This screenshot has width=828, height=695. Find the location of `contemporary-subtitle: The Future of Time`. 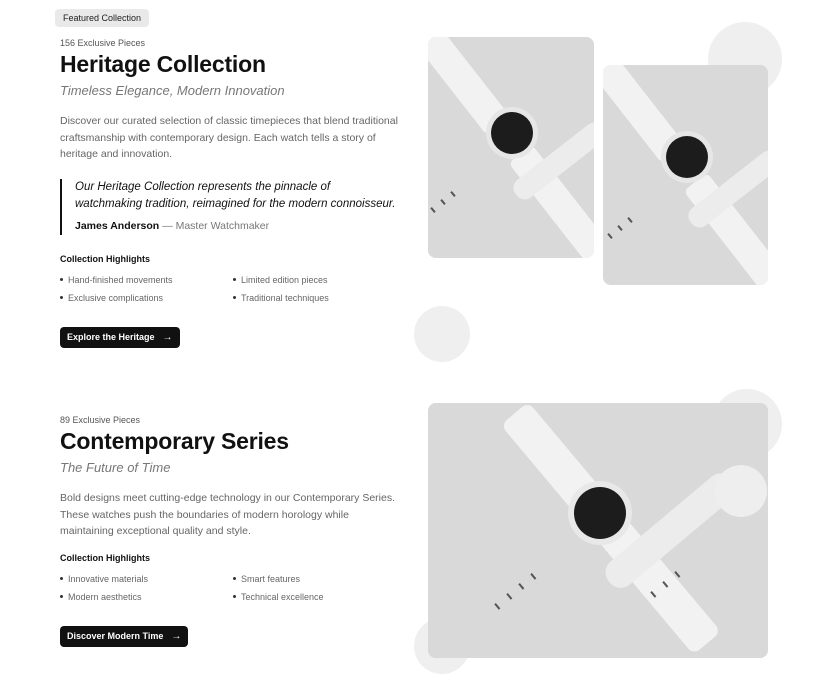

contemporary-subtitle: The Future of Time is located at coordinates (115, 467).